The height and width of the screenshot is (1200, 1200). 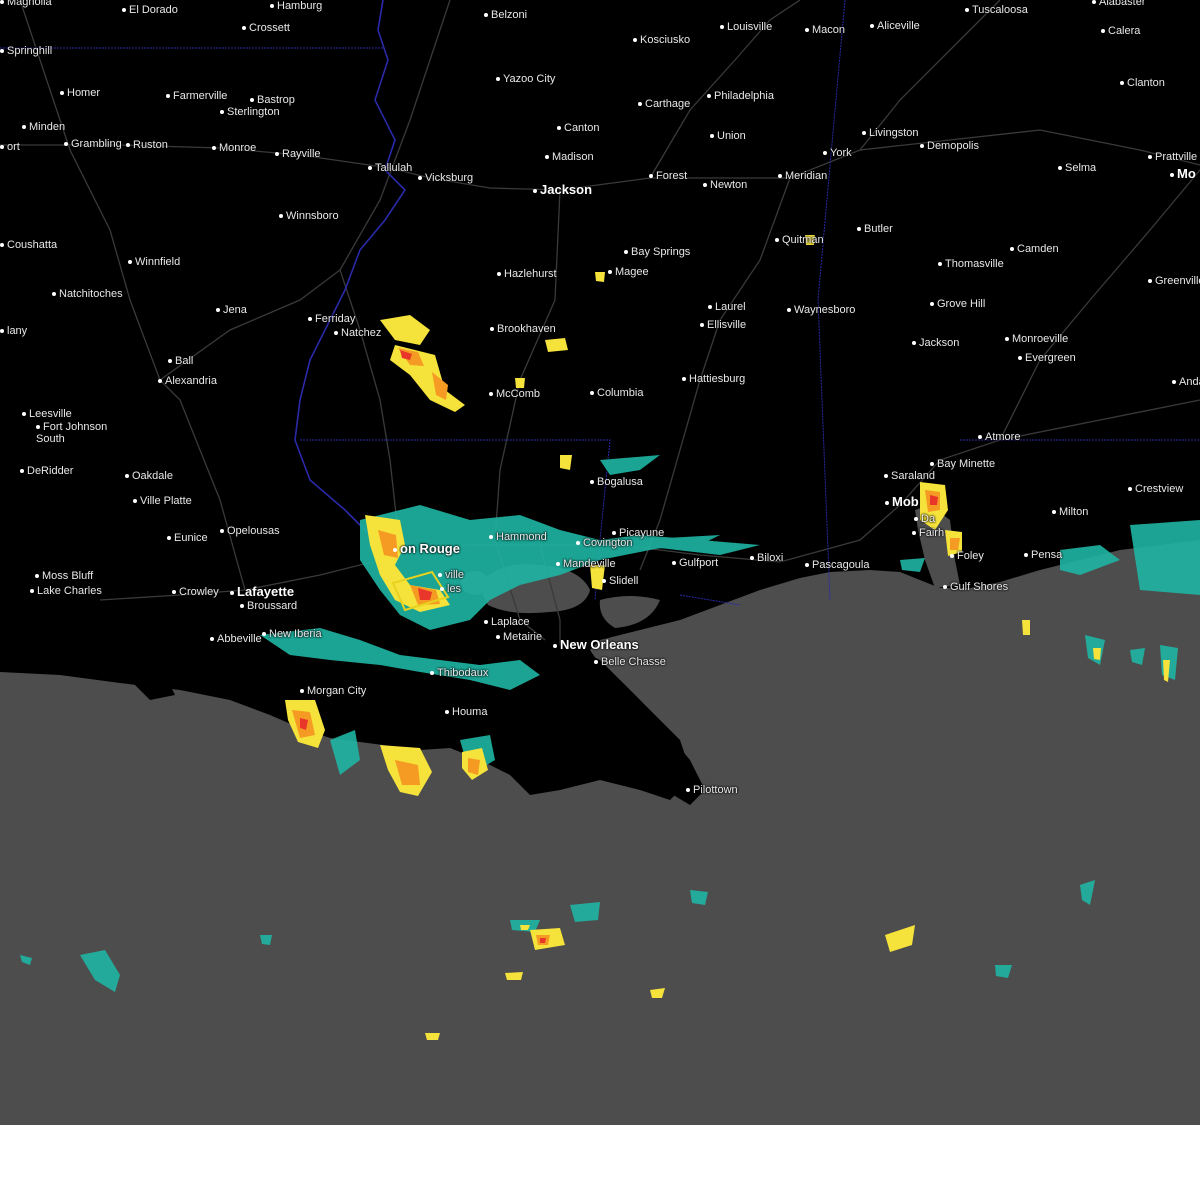 I want to click on city-label-magnolia: Magnolia, so click(x=26, y=4).